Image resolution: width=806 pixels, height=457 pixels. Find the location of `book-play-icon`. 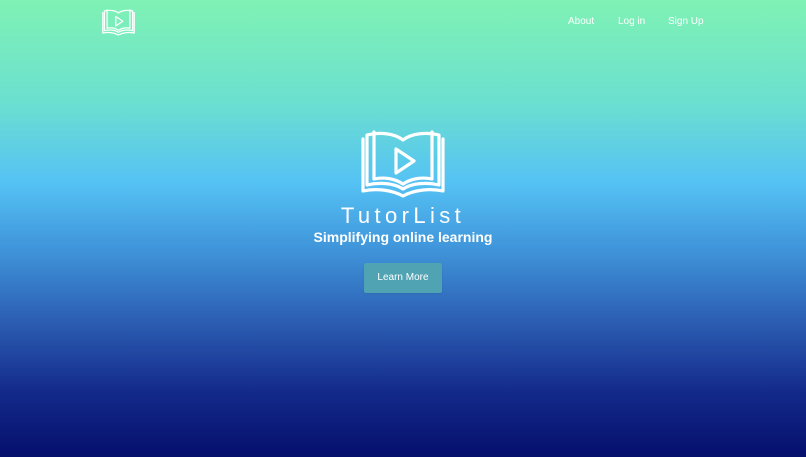

book-play-icon is located at coordinates (403, 163).